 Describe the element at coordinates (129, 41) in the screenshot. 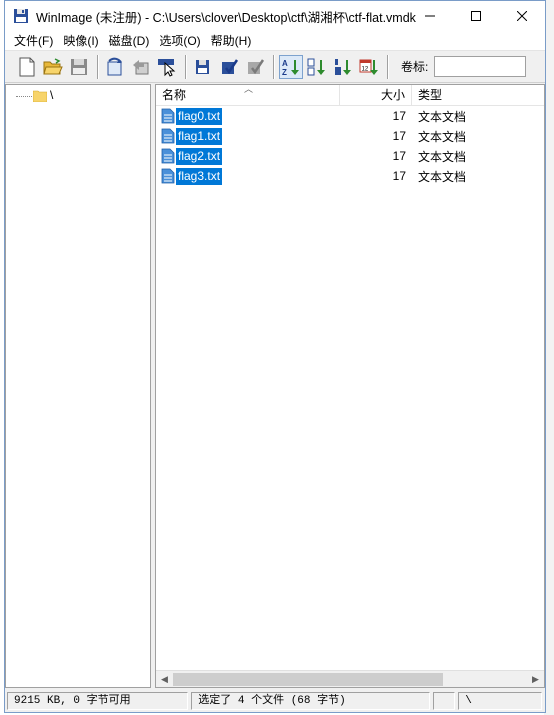

I see `menu-disk: 磁盘(D)` at that location.